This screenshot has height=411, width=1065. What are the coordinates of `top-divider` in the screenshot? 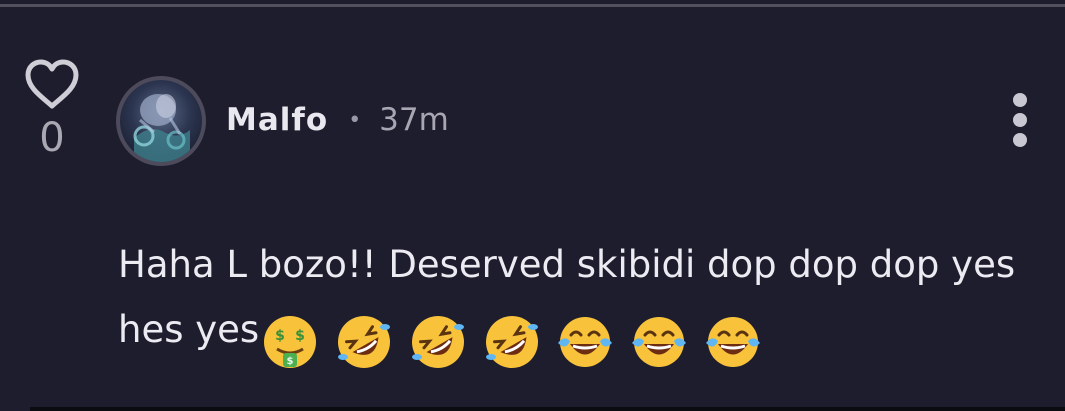 It's located at (532, 5).